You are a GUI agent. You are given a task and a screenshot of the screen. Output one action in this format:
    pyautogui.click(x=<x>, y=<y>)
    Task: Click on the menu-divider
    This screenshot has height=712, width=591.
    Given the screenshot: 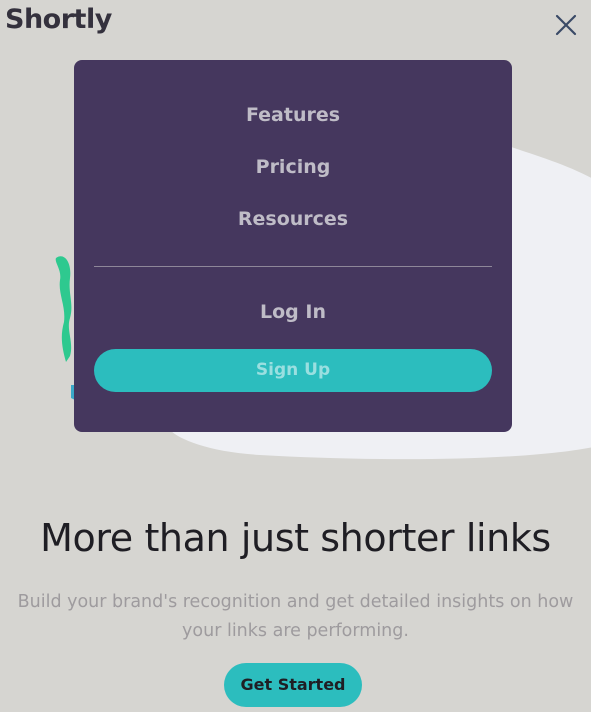 What is the action you would take?
    pyautogui.click(x=293, y=266)
    